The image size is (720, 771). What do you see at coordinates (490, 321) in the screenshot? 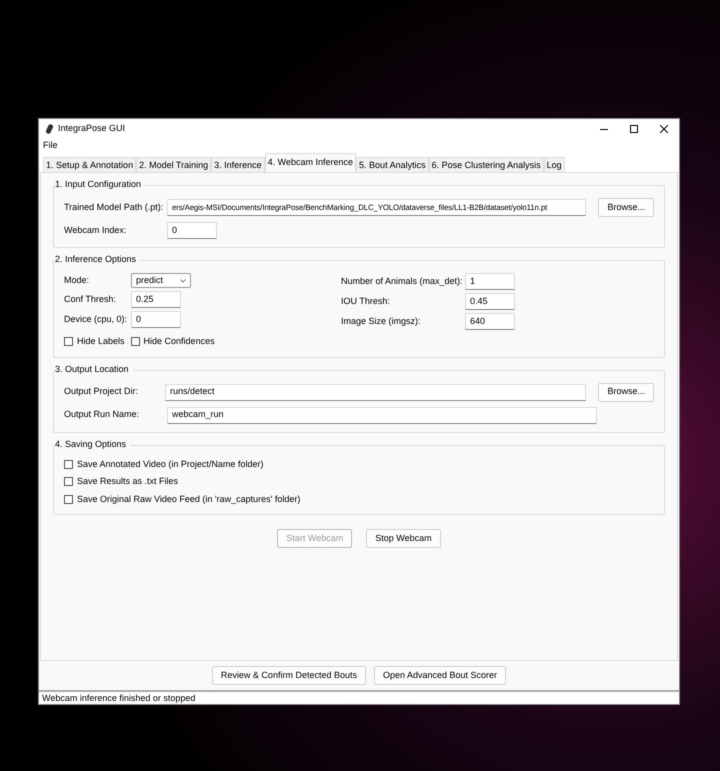
I see `text-field: 640` at bounding box center [490, 321].